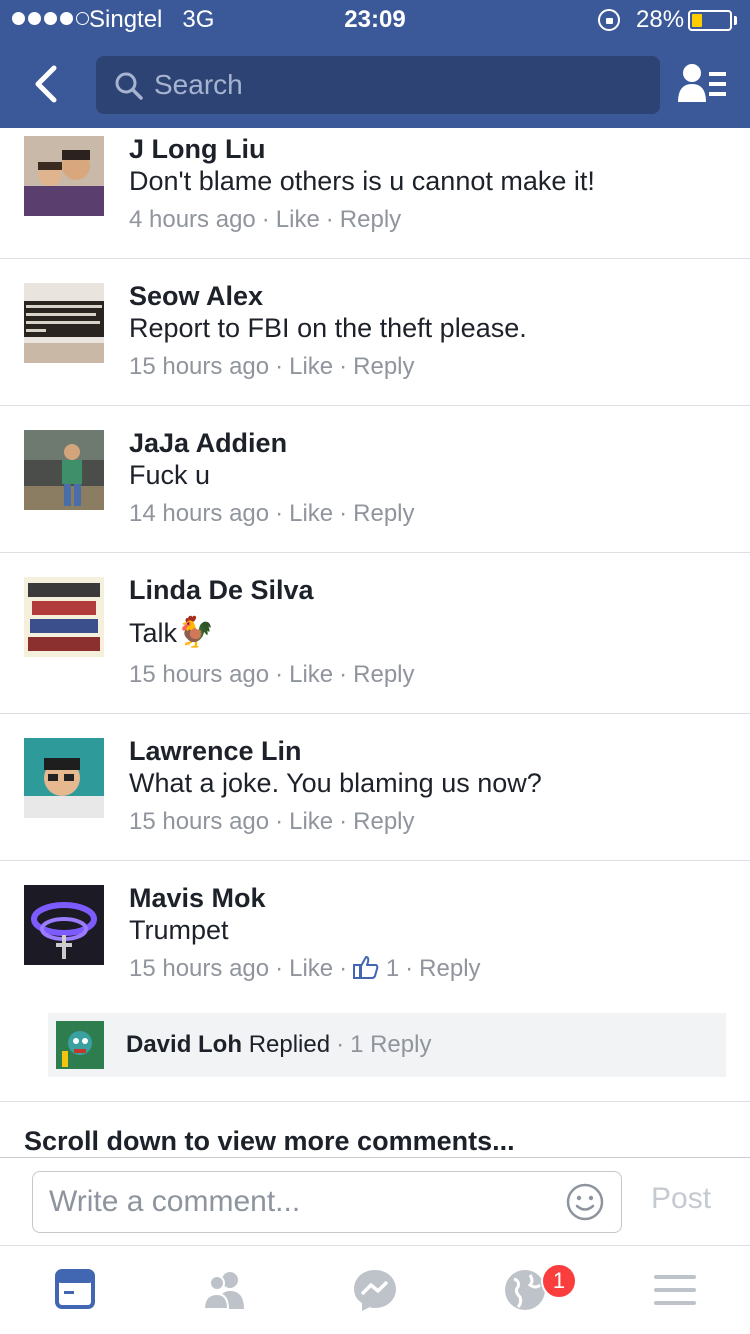 The height and width of the screenshot is (1334, 750). Describe the element at coordinates (196, 296) in the screenshot. I see `commenter-name: Seow Alex` at that location.